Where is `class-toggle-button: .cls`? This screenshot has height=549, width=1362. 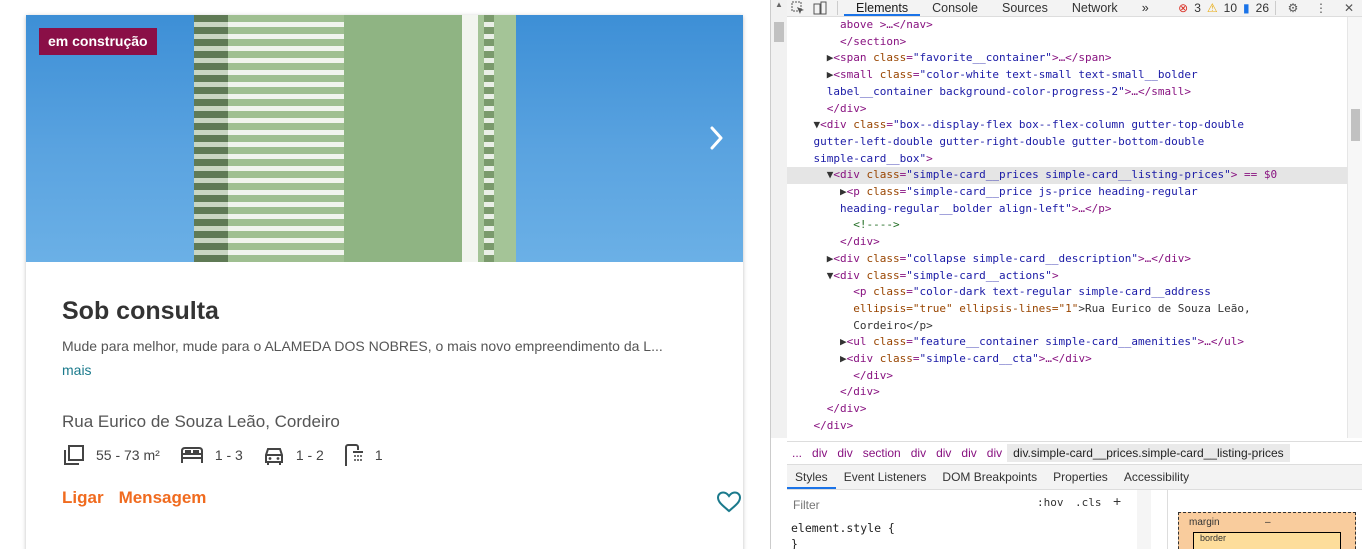
class-toggle-button: .cls is located at coordinates (1088, 502).